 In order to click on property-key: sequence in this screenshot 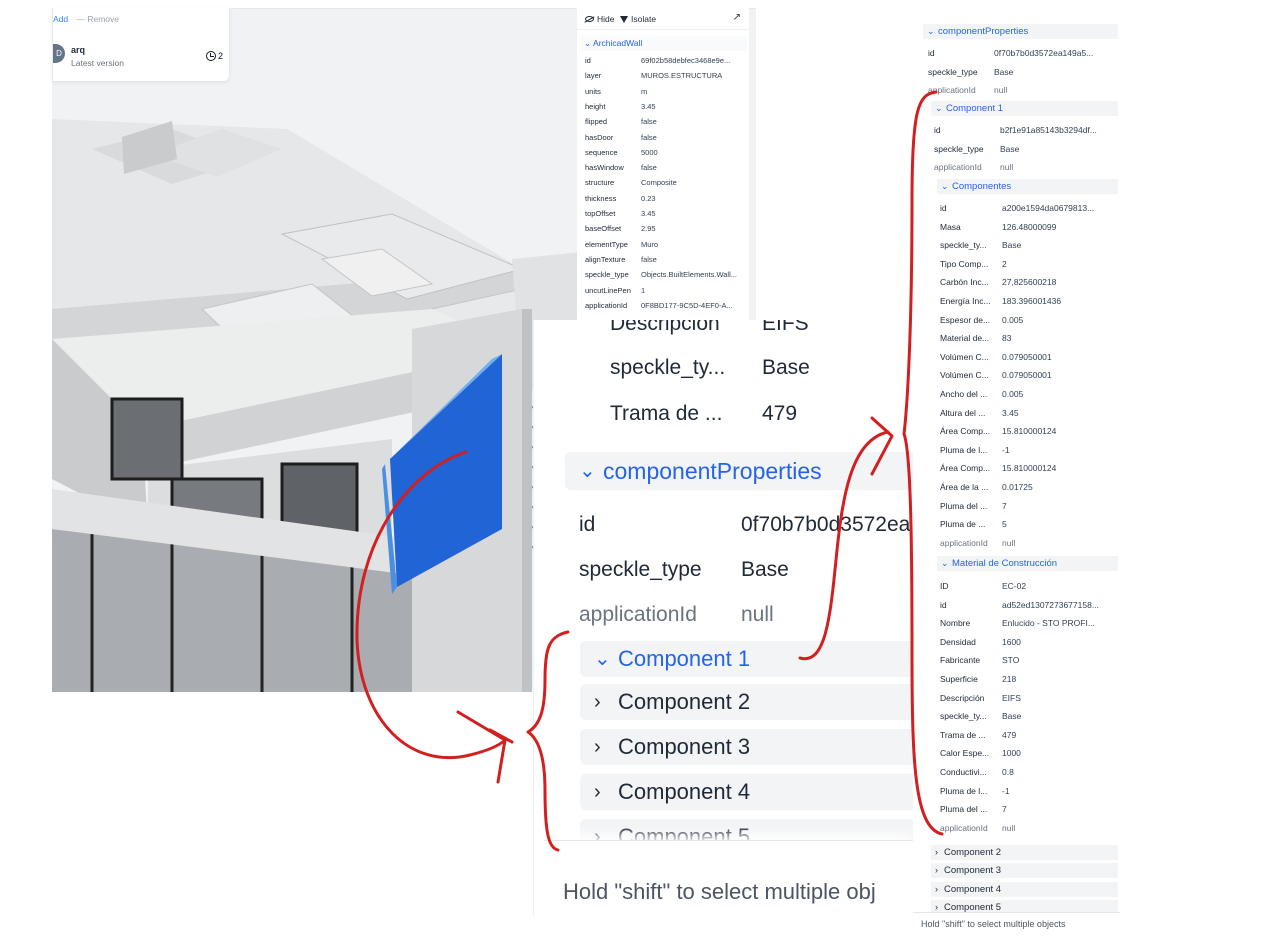, I will do `click(601, 152)`.